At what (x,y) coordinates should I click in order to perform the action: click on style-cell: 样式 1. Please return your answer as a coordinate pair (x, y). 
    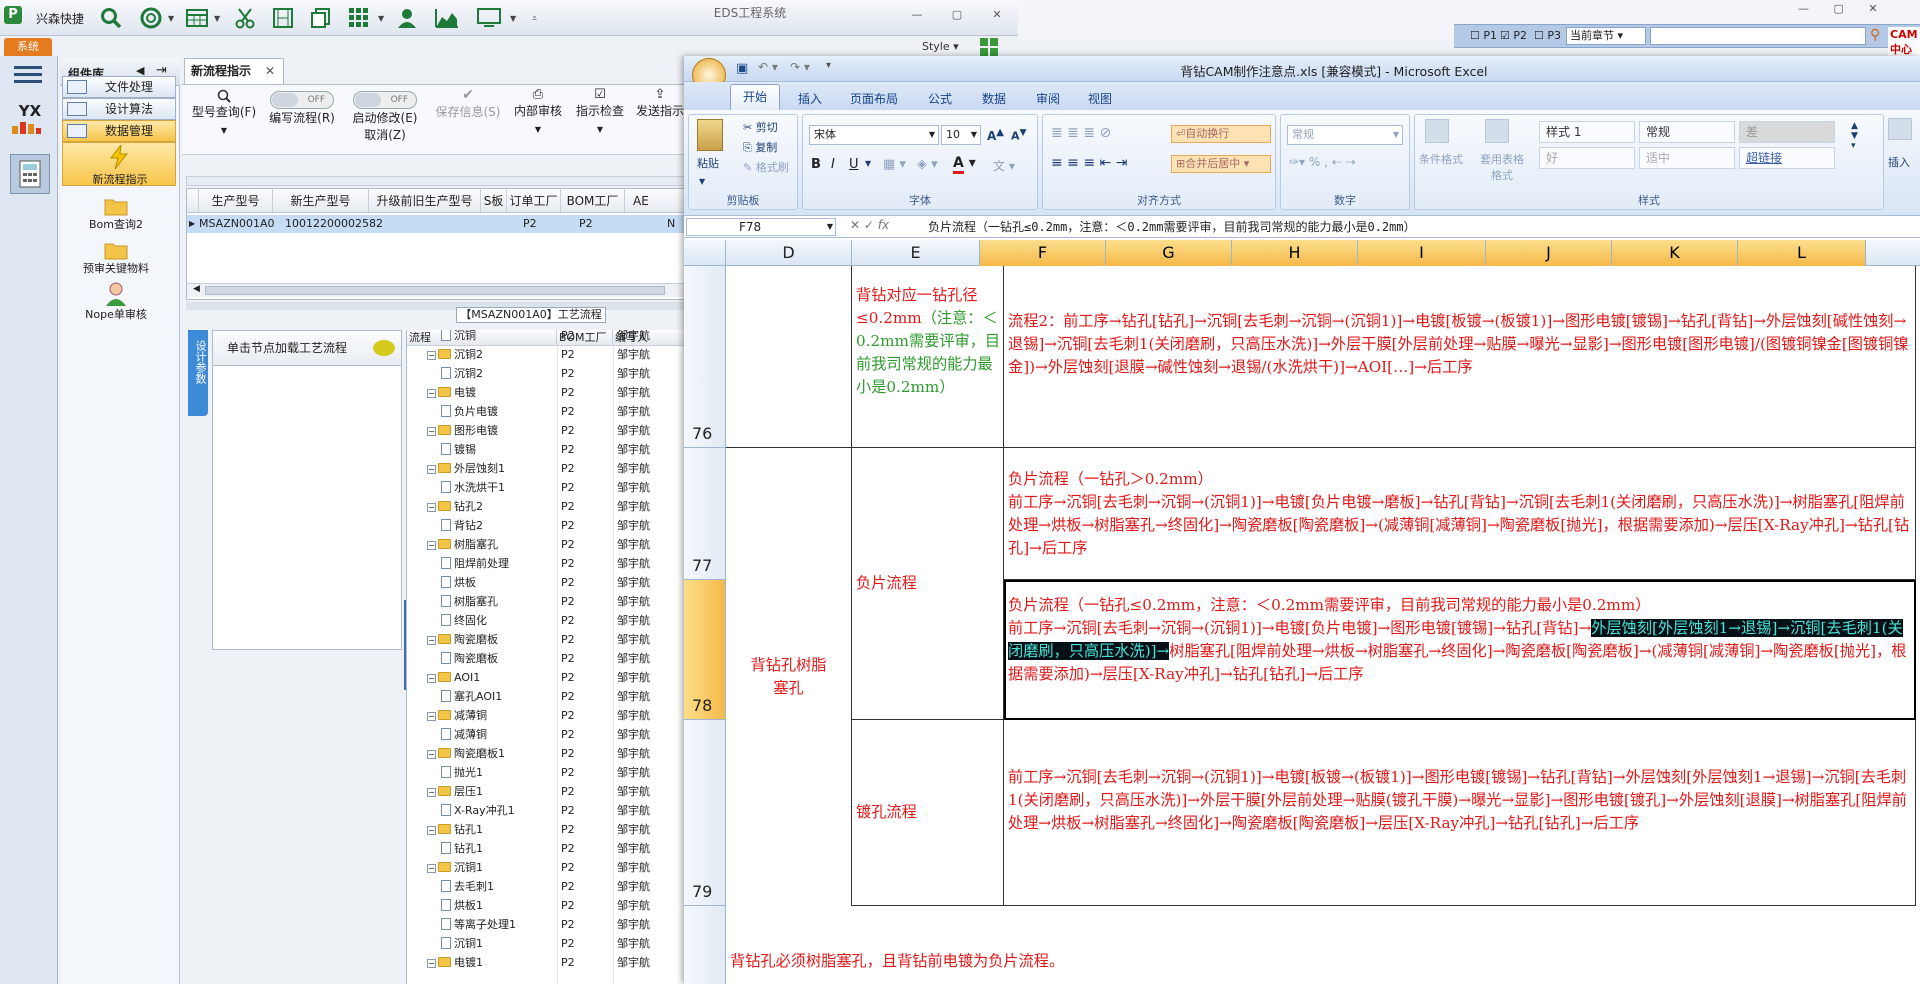
    Looking at the image, I should click on (1587, 132).